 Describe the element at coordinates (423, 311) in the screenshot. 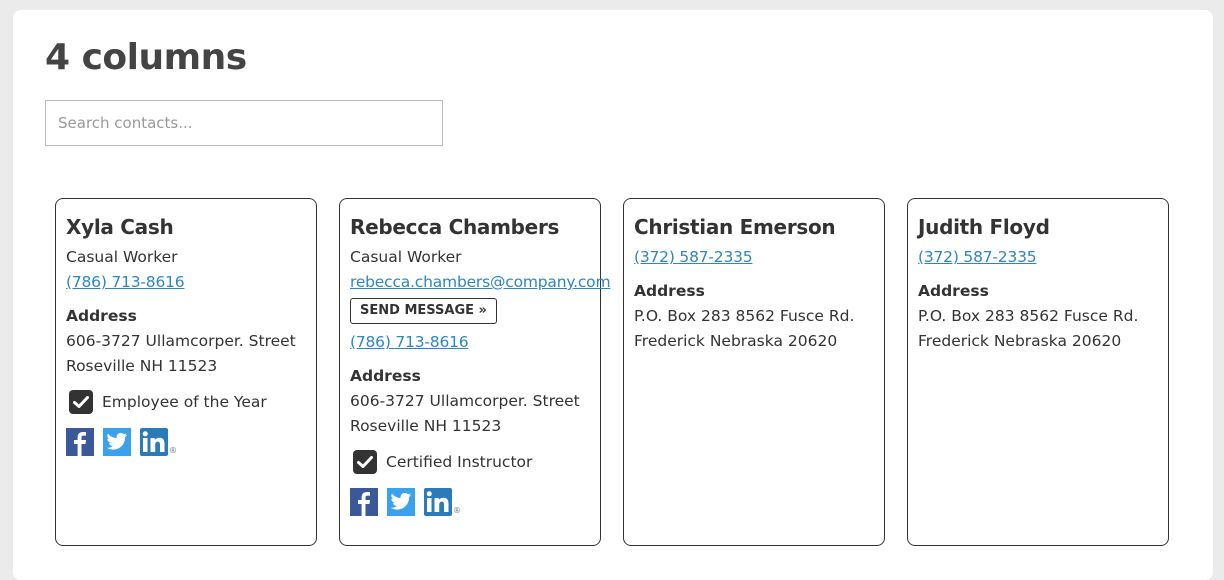

I see `send-message-button: SEND MESSAGE »` at that location.